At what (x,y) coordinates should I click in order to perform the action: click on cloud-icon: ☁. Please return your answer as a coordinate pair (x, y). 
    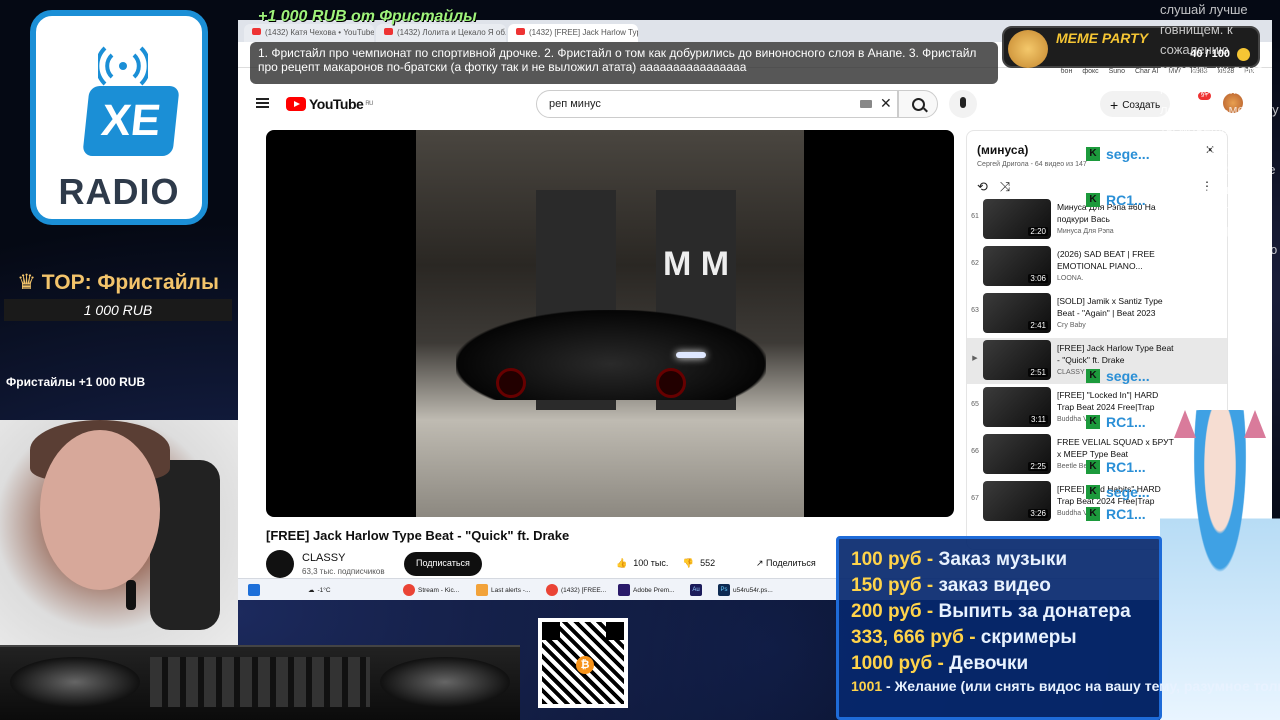
    Looking at the image, I should click on (311, 590).